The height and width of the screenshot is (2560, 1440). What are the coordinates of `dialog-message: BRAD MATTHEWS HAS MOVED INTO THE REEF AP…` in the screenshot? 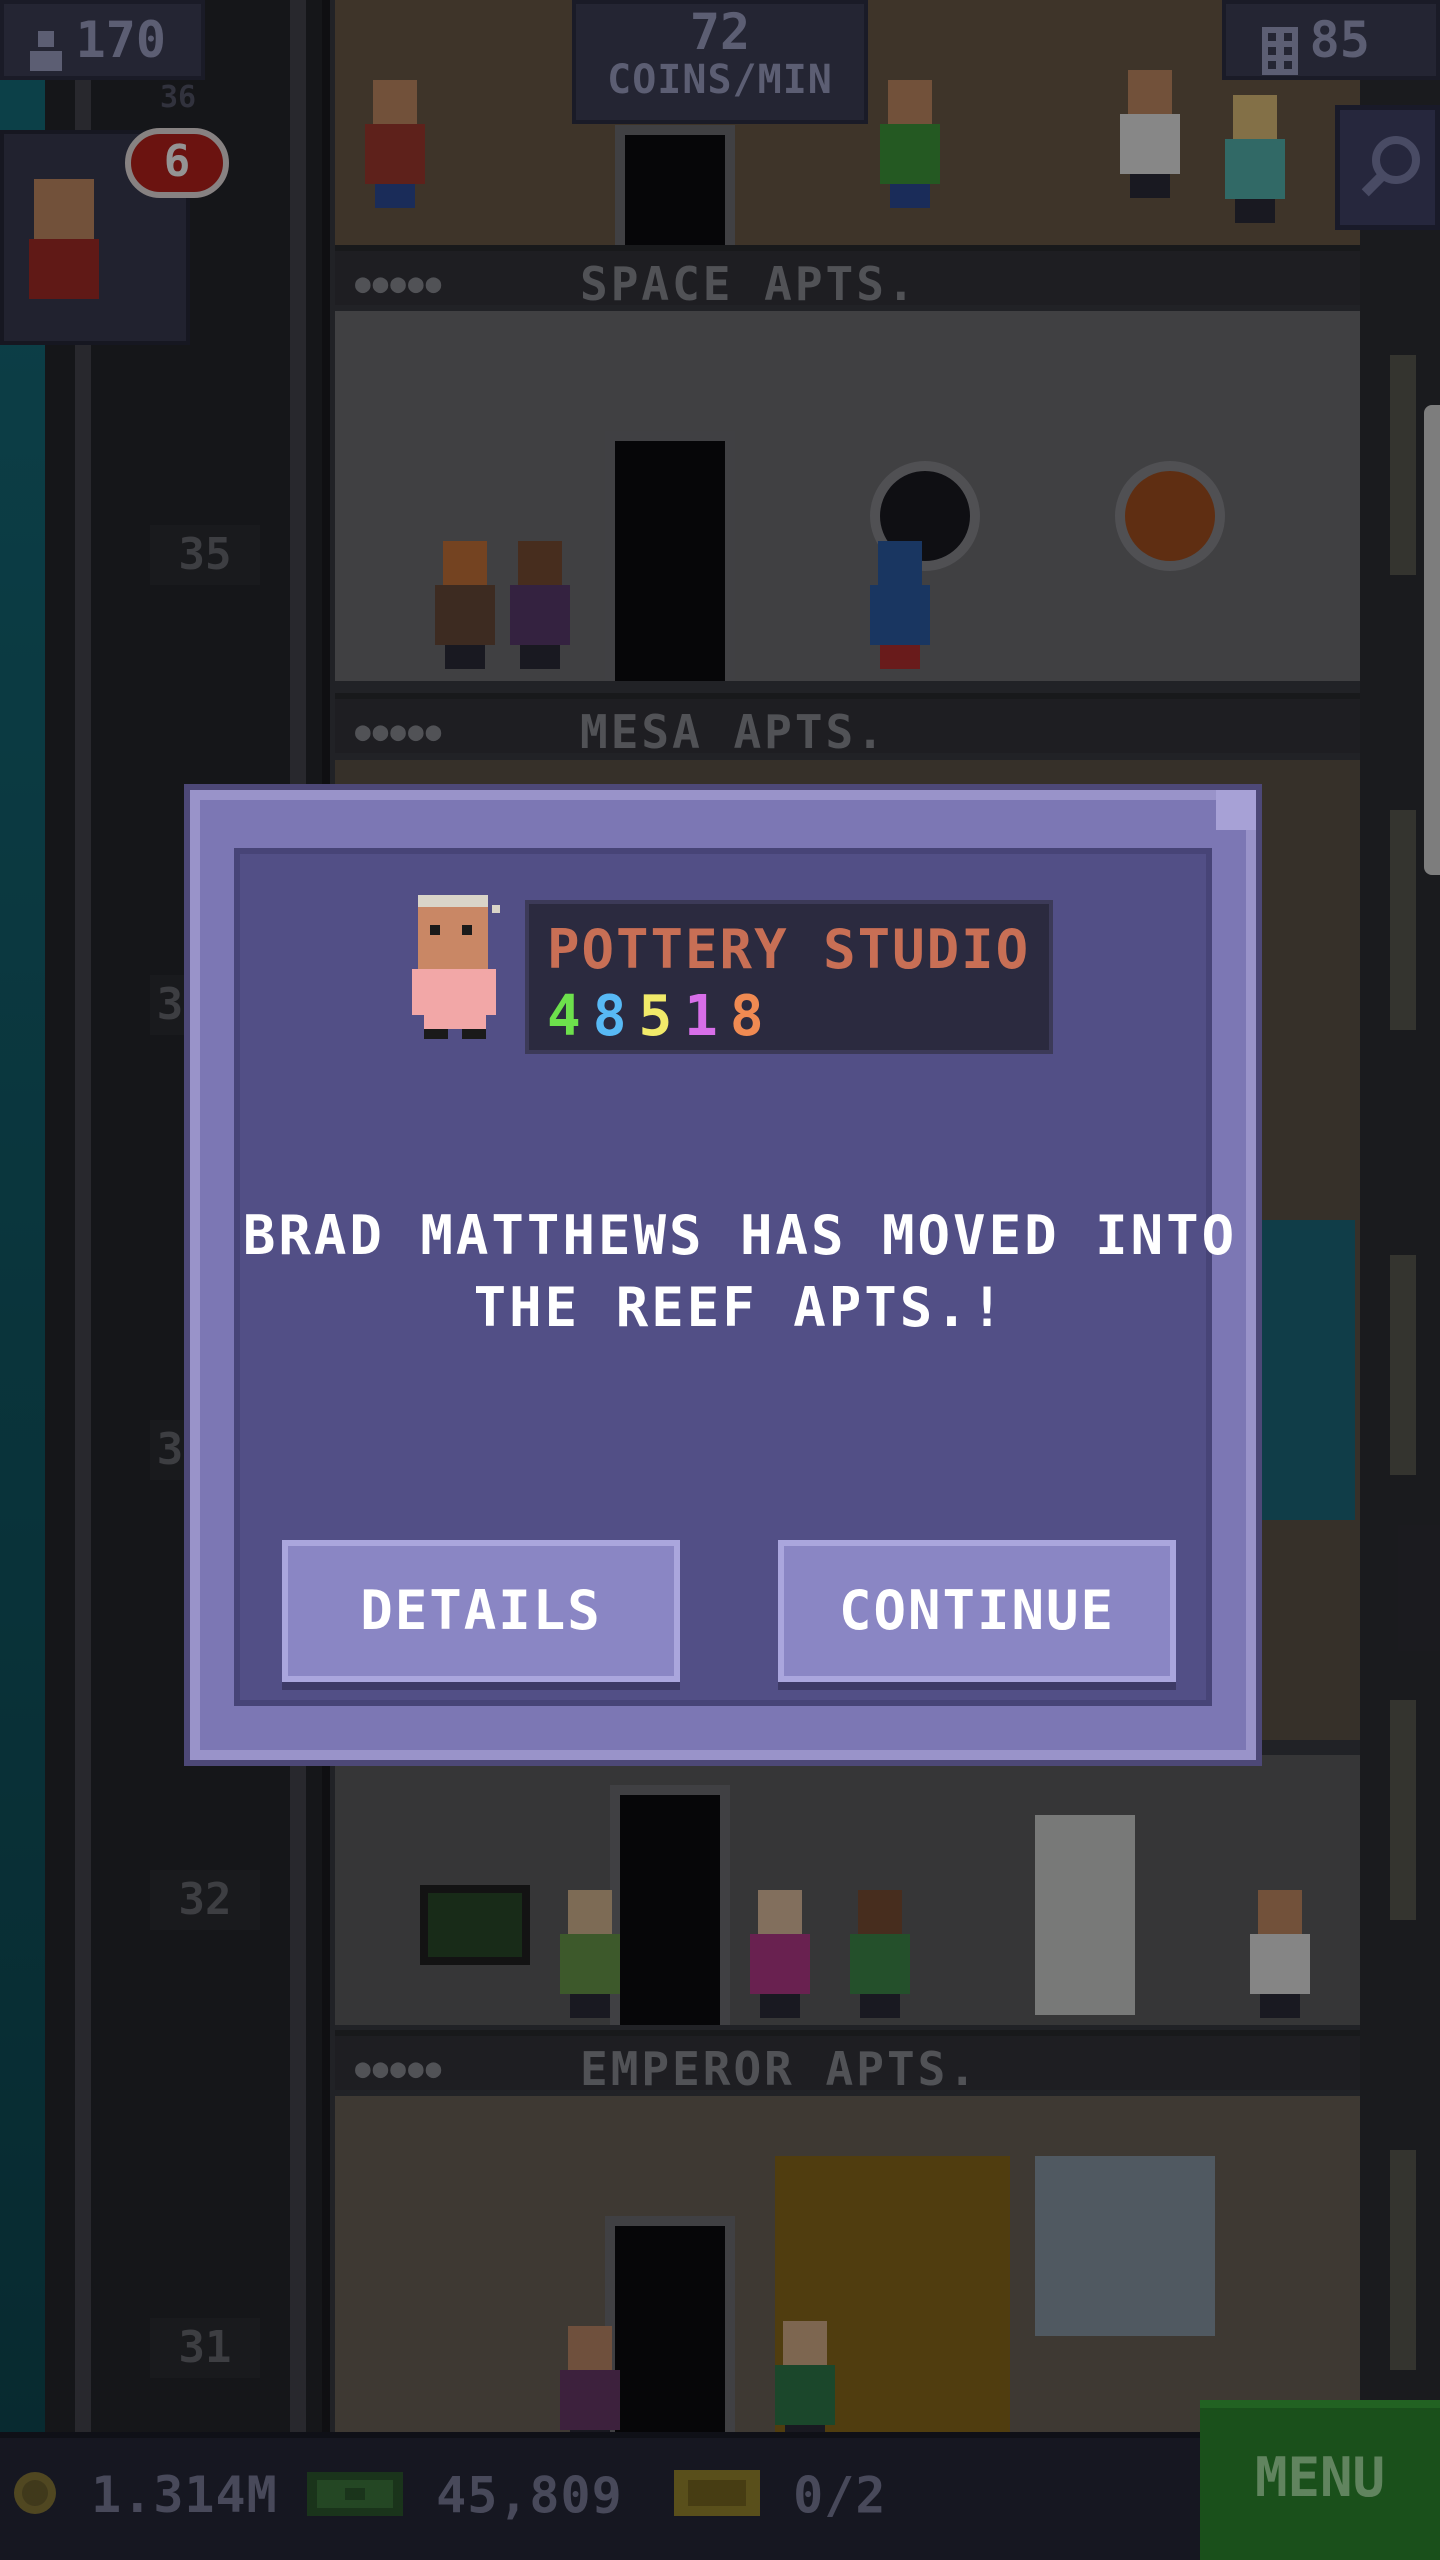 It's located at (740, 1271).